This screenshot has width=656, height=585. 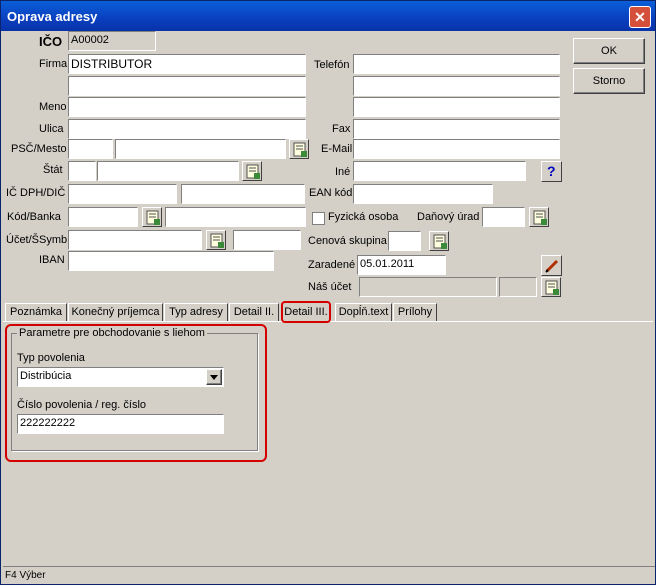 What do you see at coordinates (456, 129) in the screenshot?
I see `fax-field` at bounding box center [456, 129].